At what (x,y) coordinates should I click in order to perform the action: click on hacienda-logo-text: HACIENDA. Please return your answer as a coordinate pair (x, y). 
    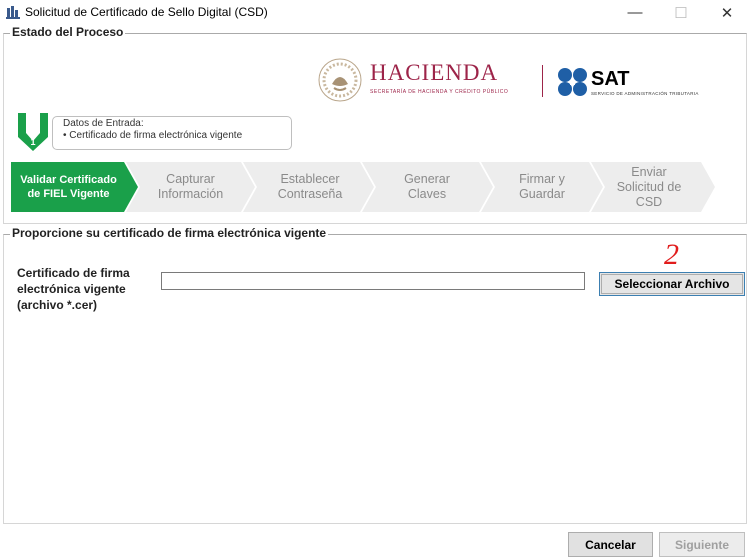
    Looking at the image, I should click on (434, 72).